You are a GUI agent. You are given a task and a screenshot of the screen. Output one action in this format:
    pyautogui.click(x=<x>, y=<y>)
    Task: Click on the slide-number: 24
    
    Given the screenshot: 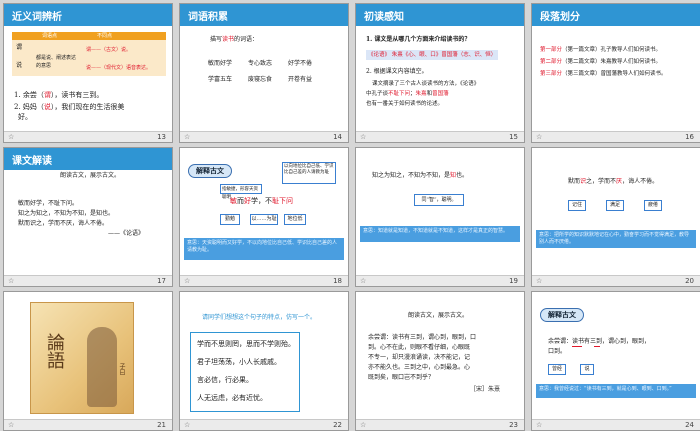 What is the action you would take?
    pyautogui.click(x=689, y=425)
    